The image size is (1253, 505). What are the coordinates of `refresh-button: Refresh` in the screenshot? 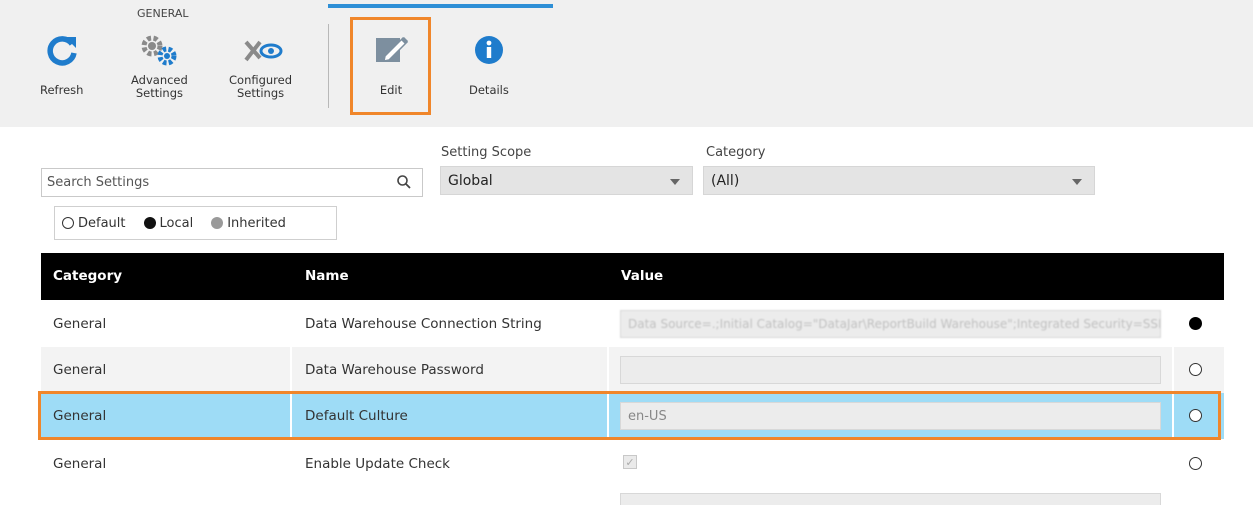 It's located at (61, 63).